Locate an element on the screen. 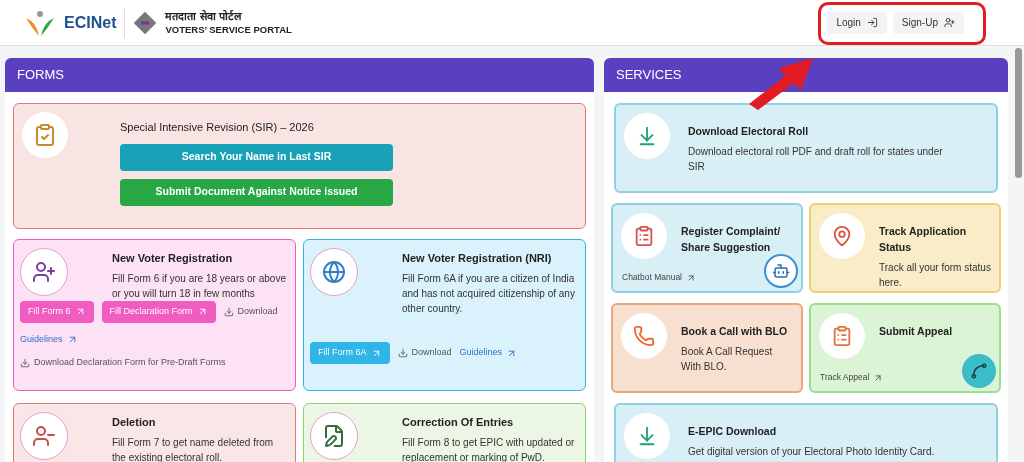 Image resolution: width=1024 pixels, height=462 pixels. person-add-icon is located at coordinates (44, 272).